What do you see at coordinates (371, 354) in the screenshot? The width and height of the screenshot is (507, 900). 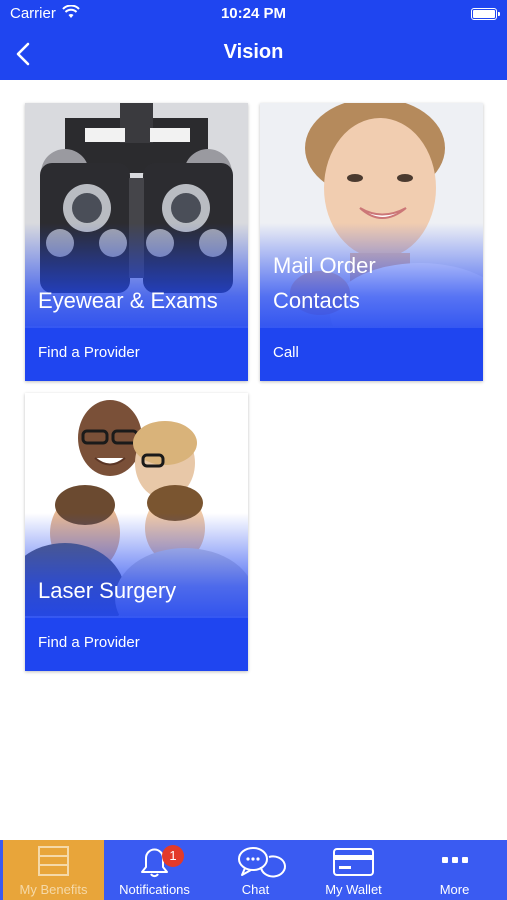 I see `tile-footer: Call` at bounding box center [371, 354].